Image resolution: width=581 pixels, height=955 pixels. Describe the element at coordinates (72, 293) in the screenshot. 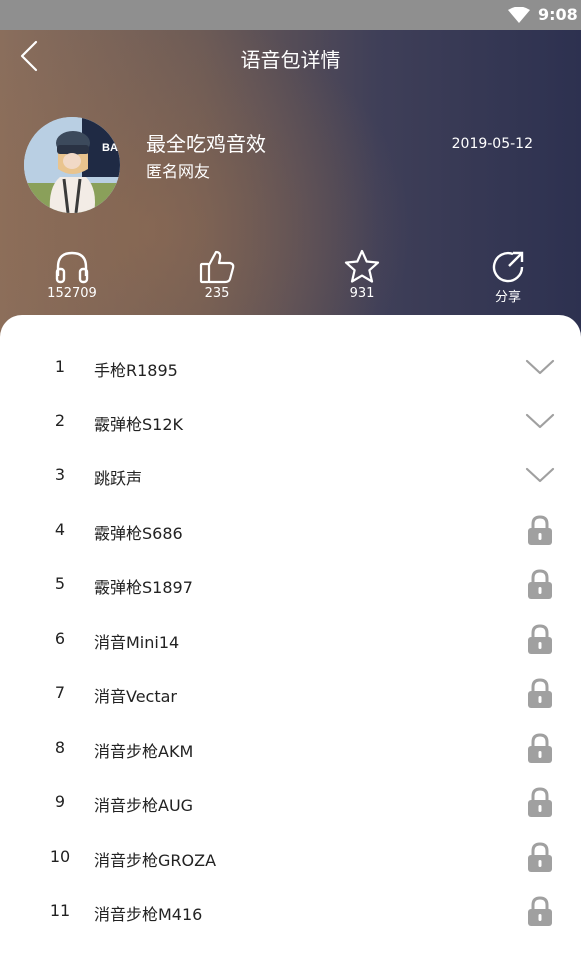

I see `listen-count: 152709` at that location.